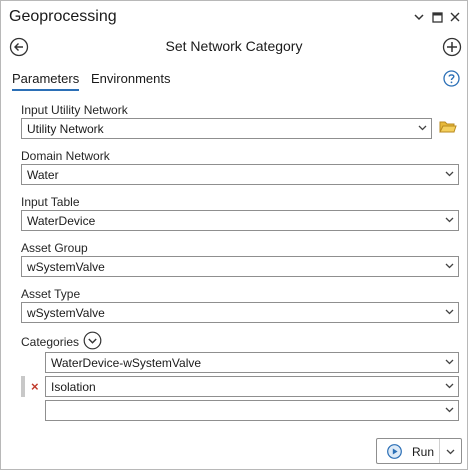  Describe the element at coordinates (455, 17) in the screenshot. I see `close-icon` at that location.